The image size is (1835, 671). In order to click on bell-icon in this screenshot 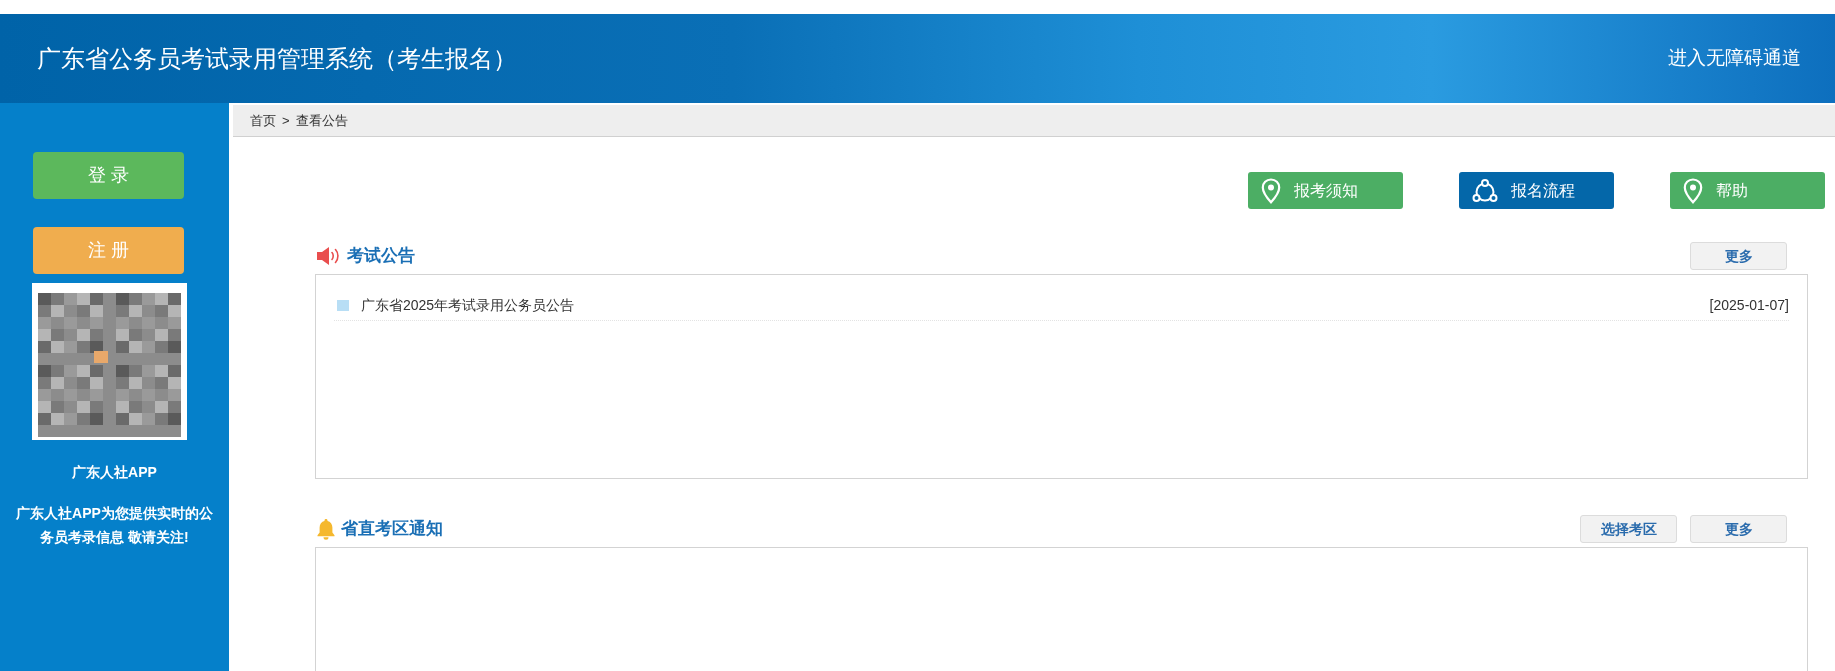, I will do `click(326, 529)`.